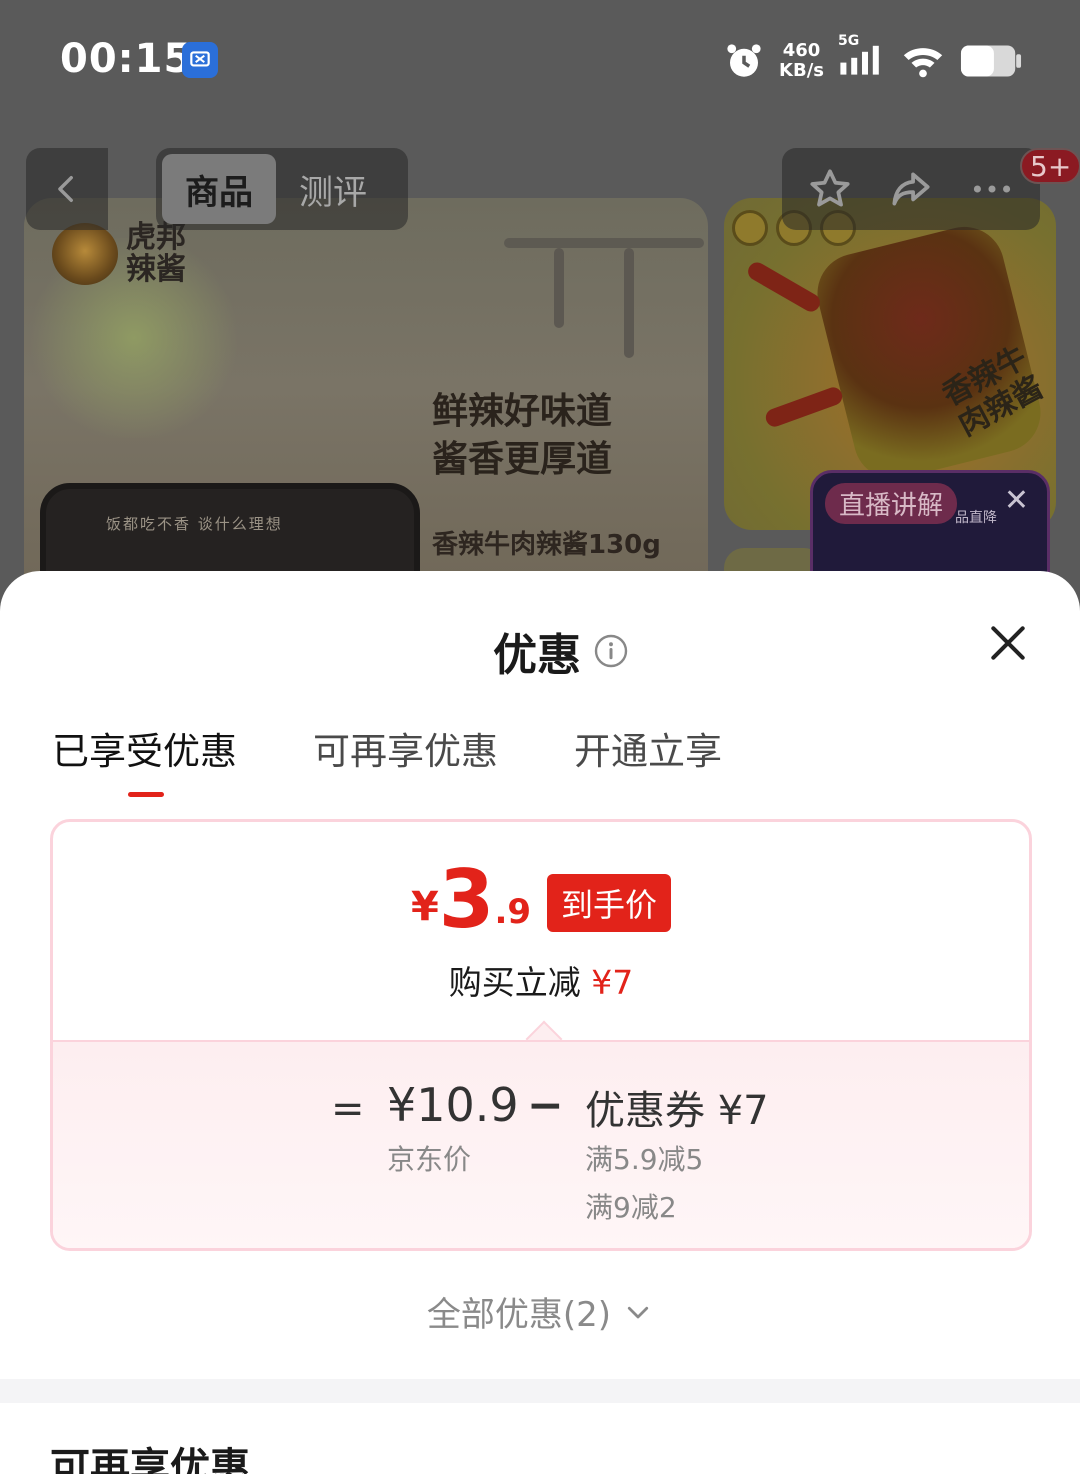 This screenshot has height=1474, width=1080. I want to click on instant-discount-text: 购买立减 ¥7, so click(541, 982).